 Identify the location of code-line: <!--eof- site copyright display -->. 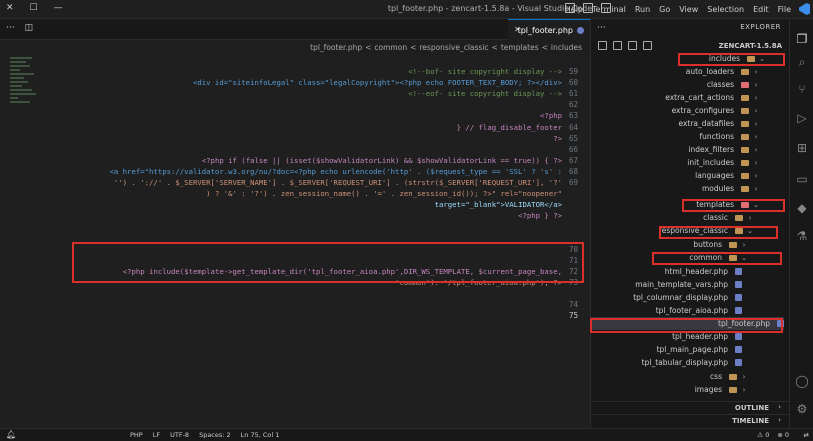
(485, 93).